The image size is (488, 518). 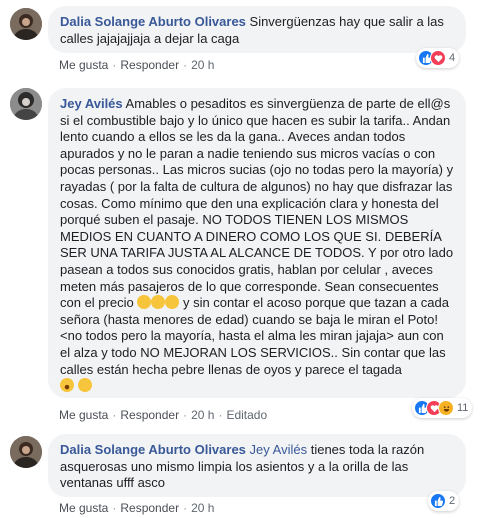 I want to click on love-reaction-icon, so click(x=438, y=58).